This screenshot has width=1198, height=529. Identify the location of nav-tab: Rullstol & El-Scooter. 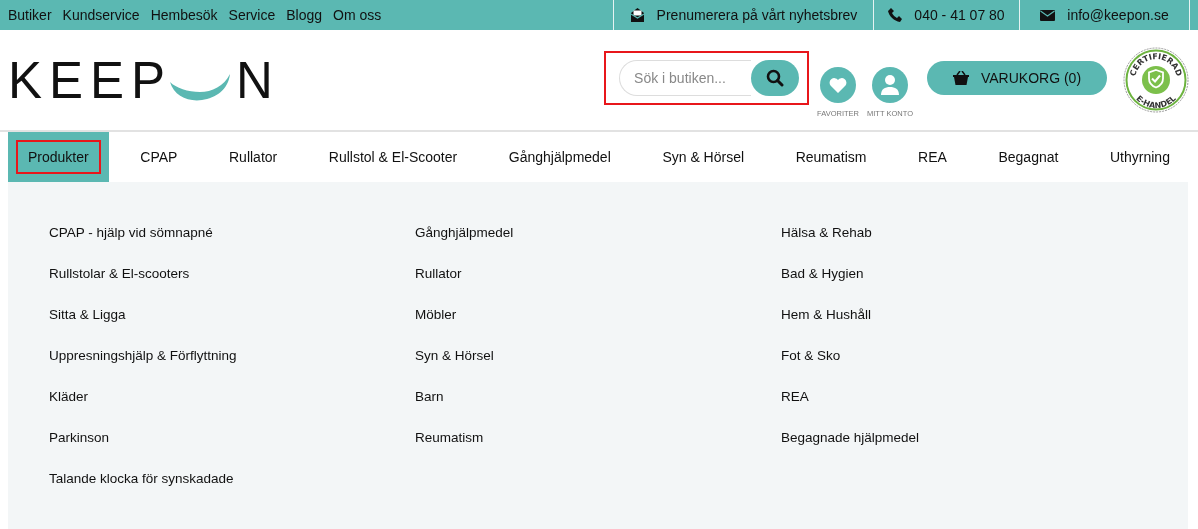
(393, 157).